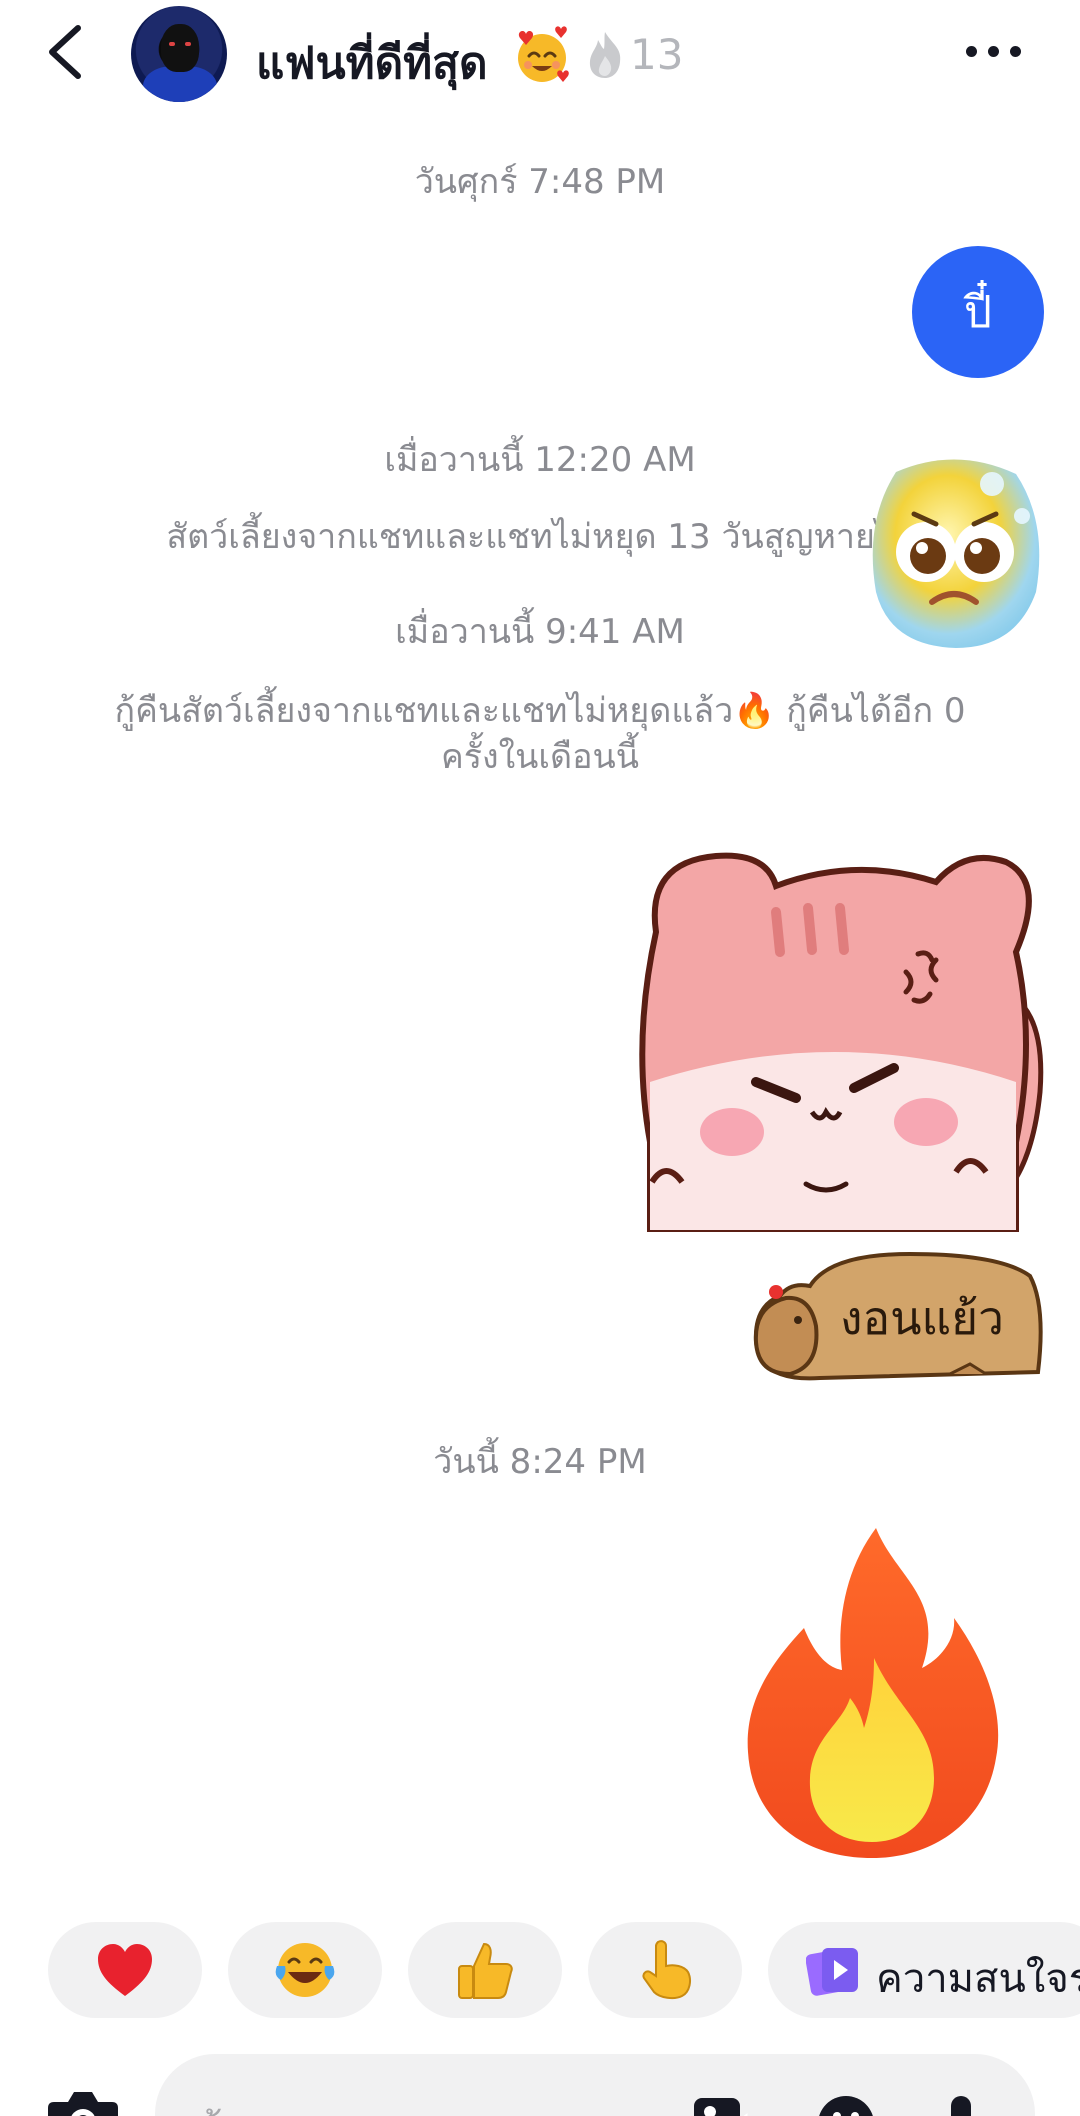 Image resolution: width=1080 pixels, height=2116 pixels. What do you see at coordinates (961, 2106) in the screenshot?
I see `microphone-icon` at bounding box center [961, 2106].